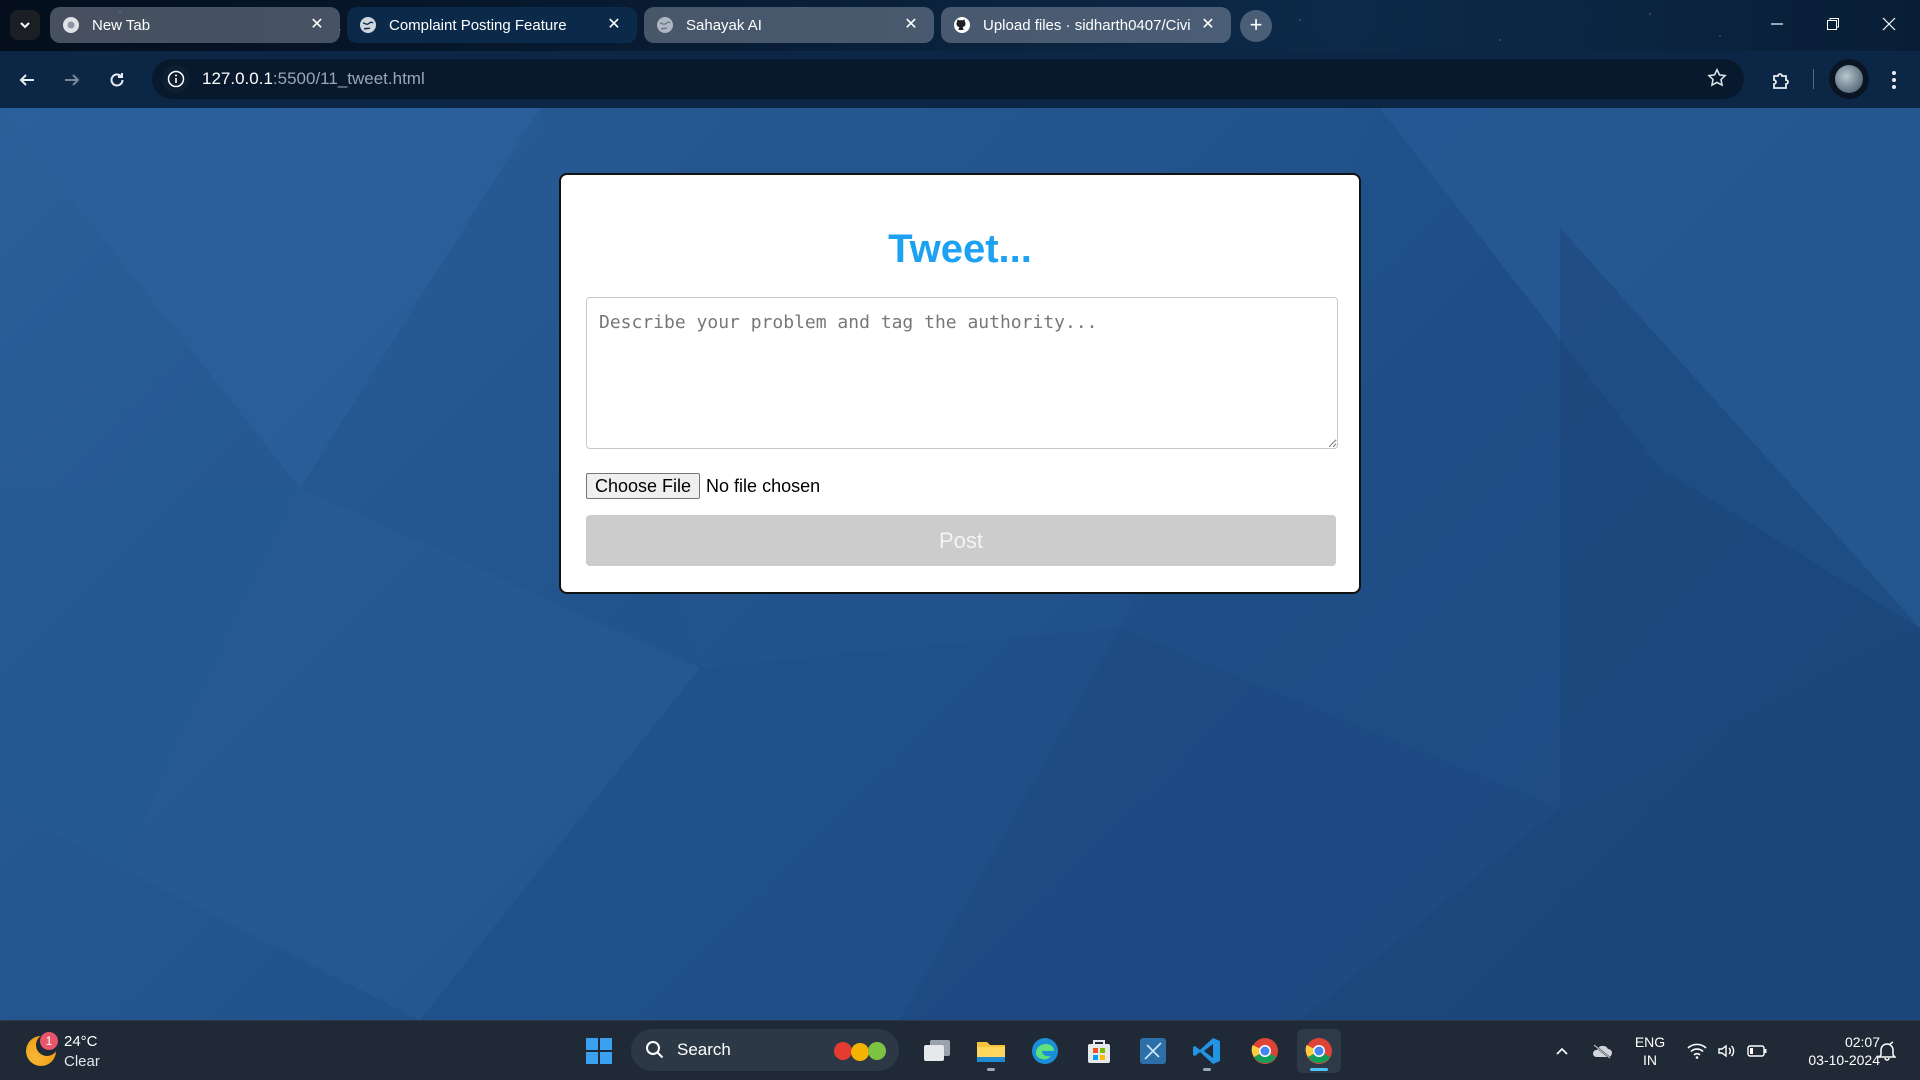 This screenshot has width=1920, height=1080. I want to click on weather-temperature: 24°C, so click(81, 1041).